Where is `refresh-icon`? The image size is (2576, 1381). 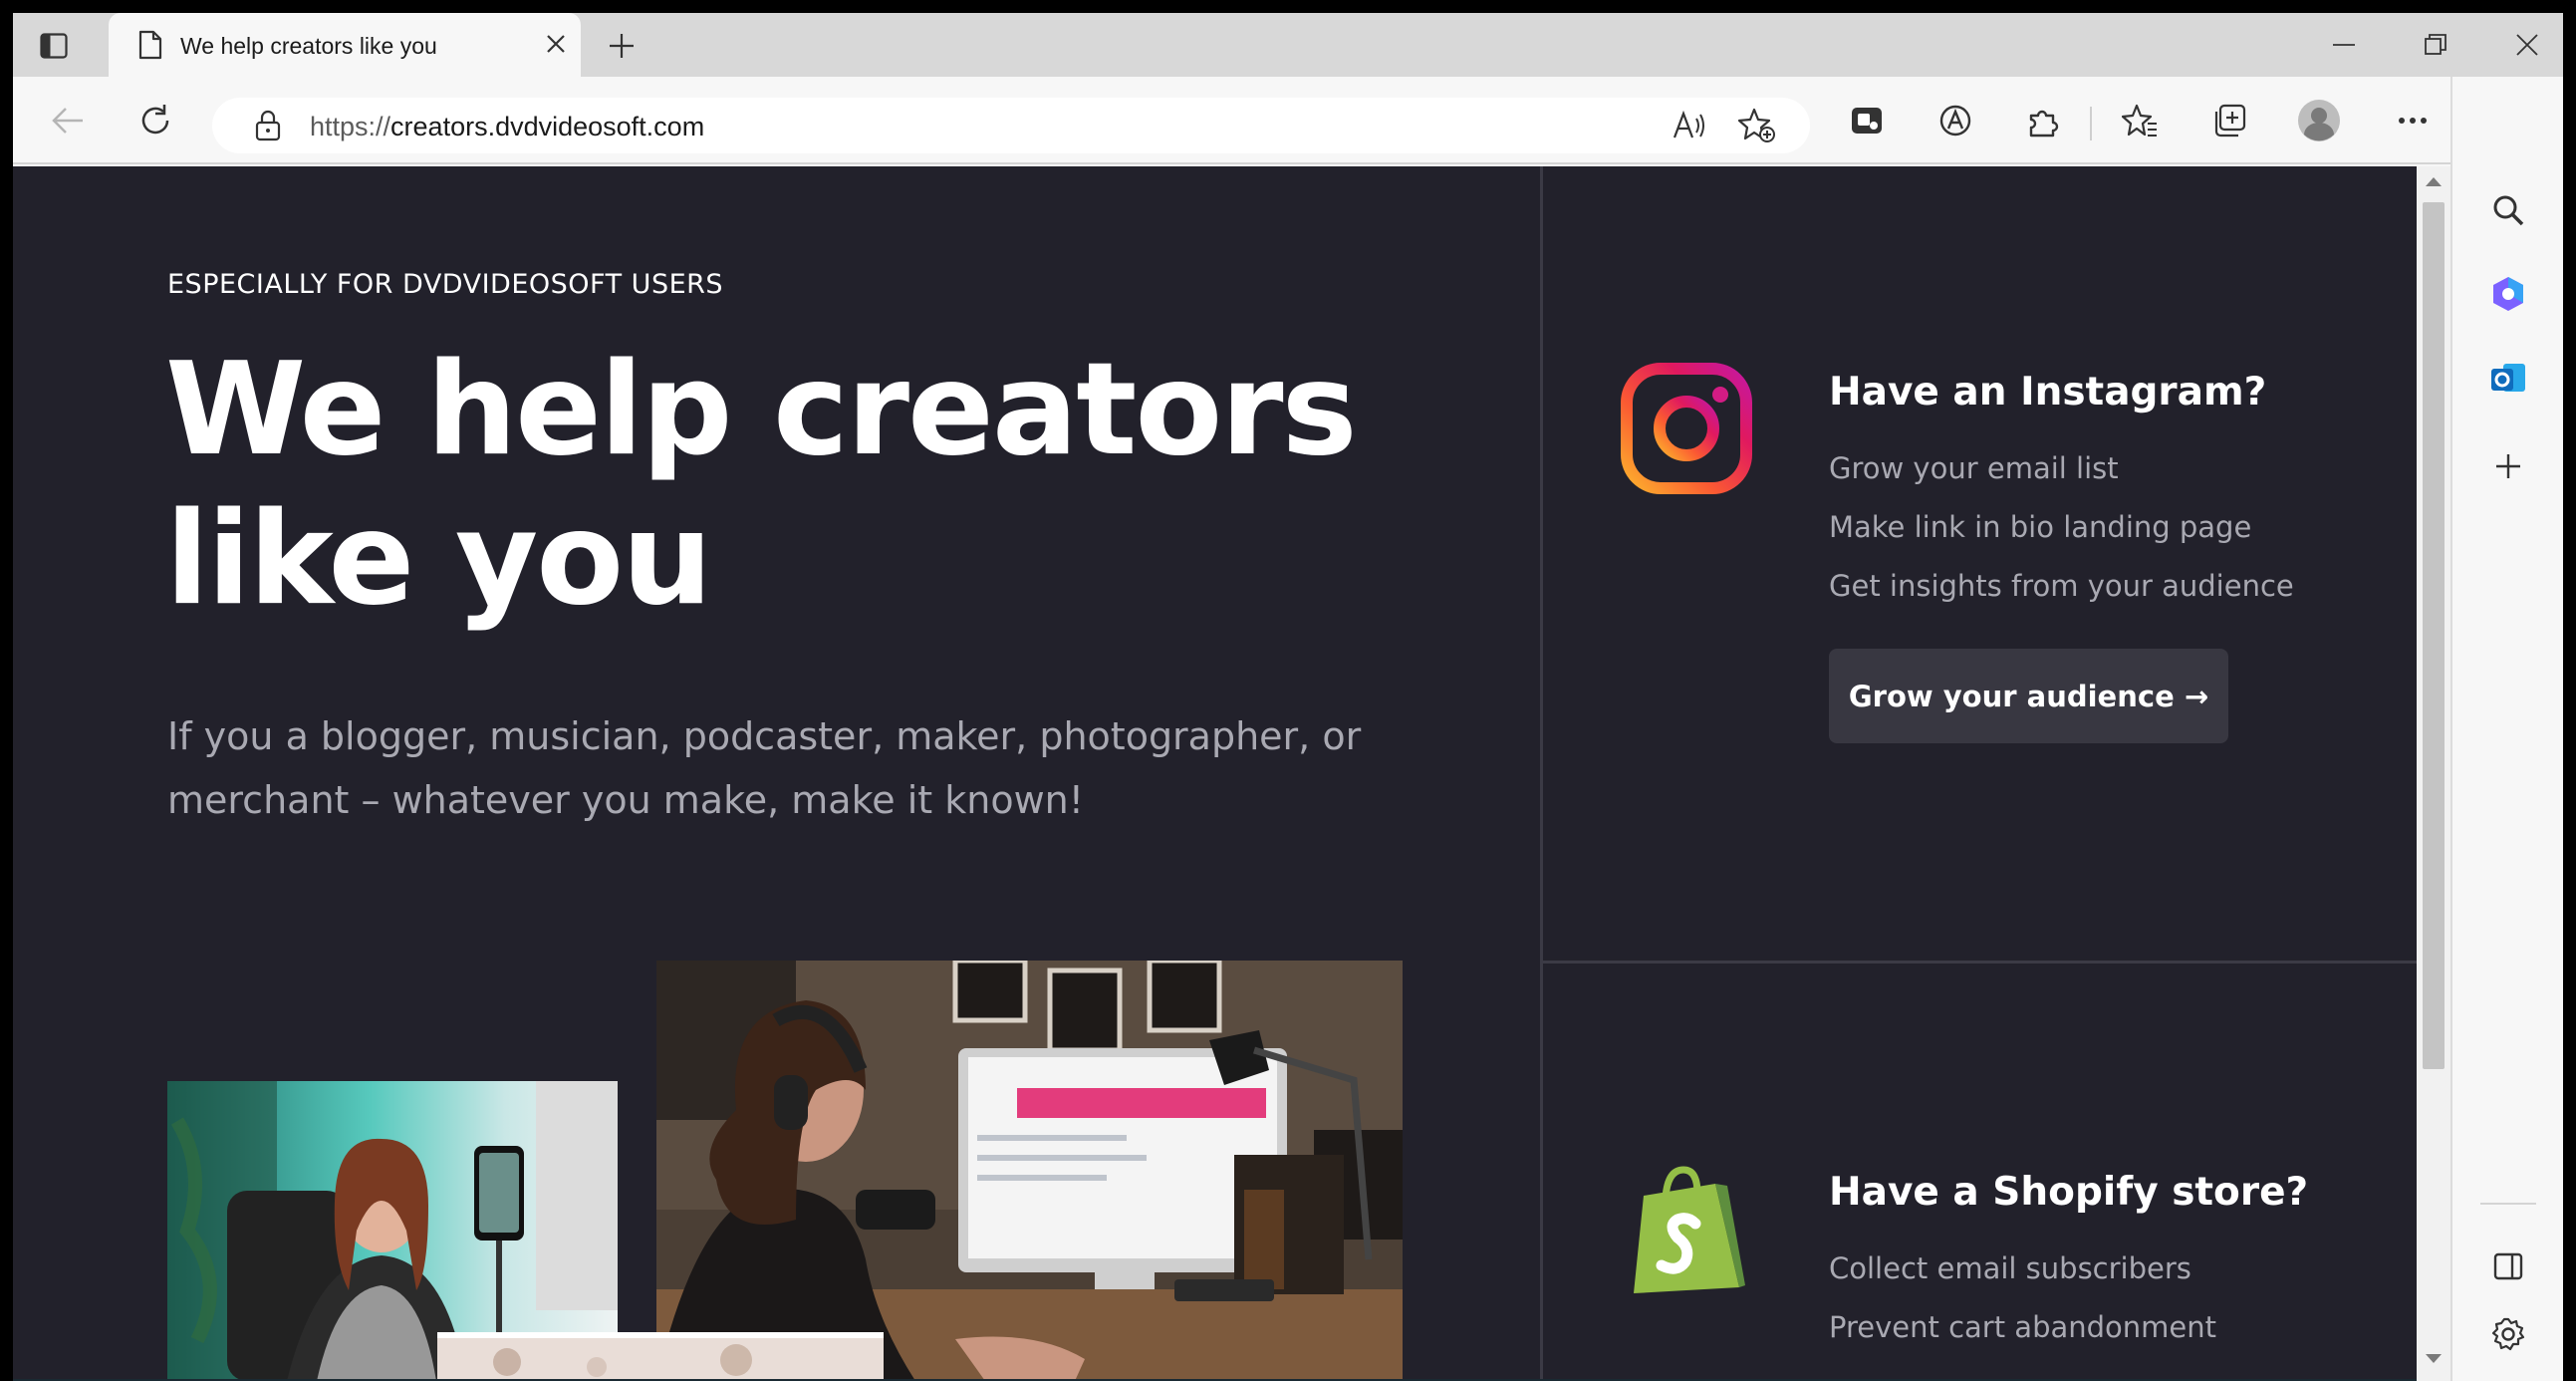
refresh-icon is located at coordinates (155, 120).